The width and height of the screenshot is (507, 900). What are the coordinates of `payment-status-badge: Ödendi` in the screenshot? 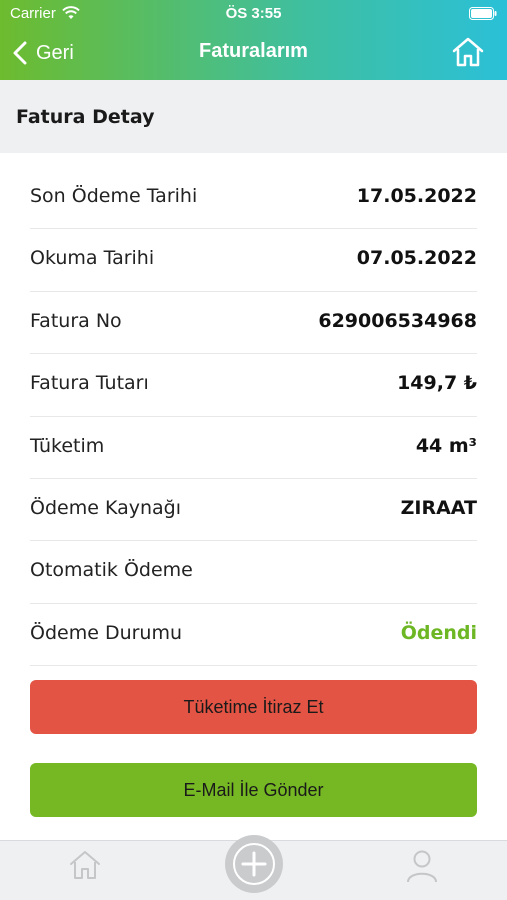 It's located at (438, 632).